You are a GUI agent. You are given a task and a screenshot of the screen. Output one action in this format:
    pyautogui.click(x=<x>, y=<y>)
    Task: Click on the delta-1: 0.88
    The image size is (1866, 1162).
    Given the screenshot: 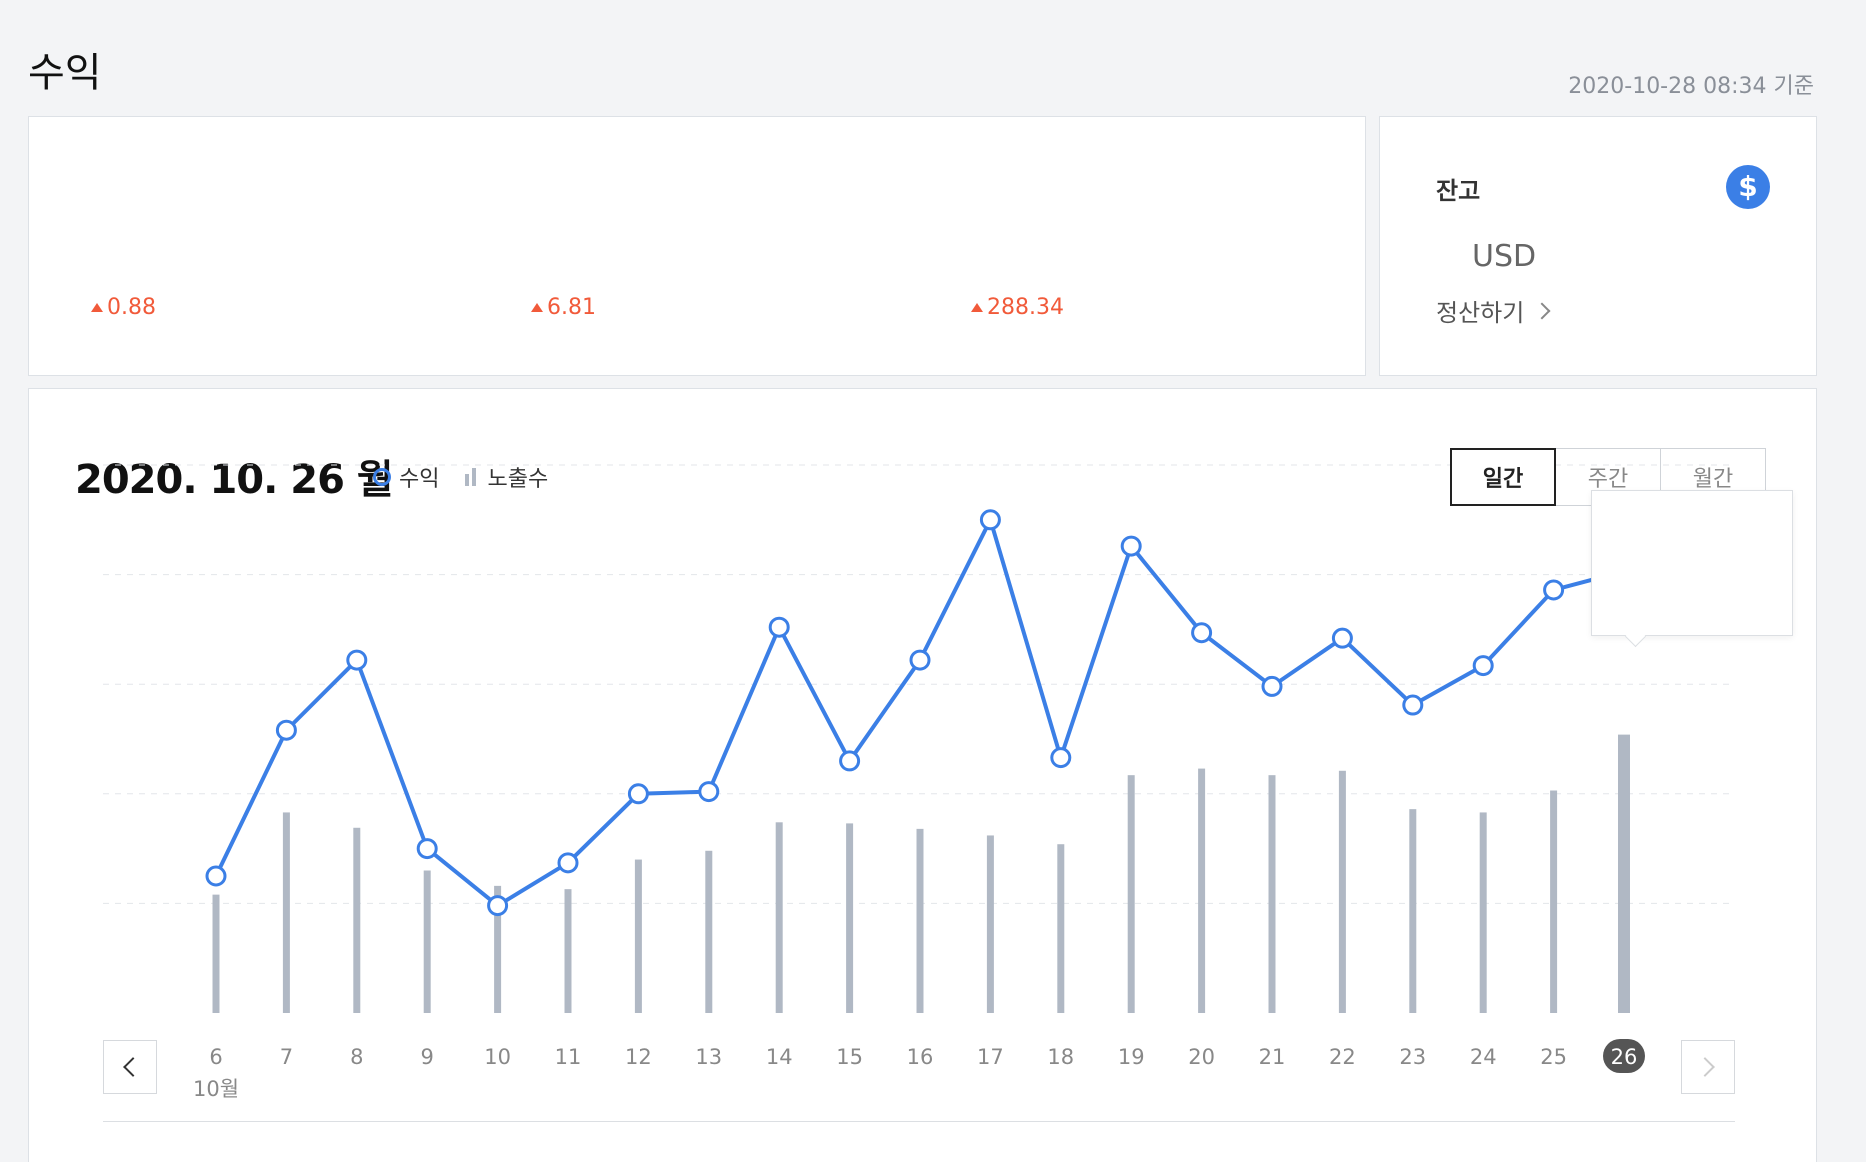 What is the action you would take?
    pyautogui.click(x=123, y=307)
    